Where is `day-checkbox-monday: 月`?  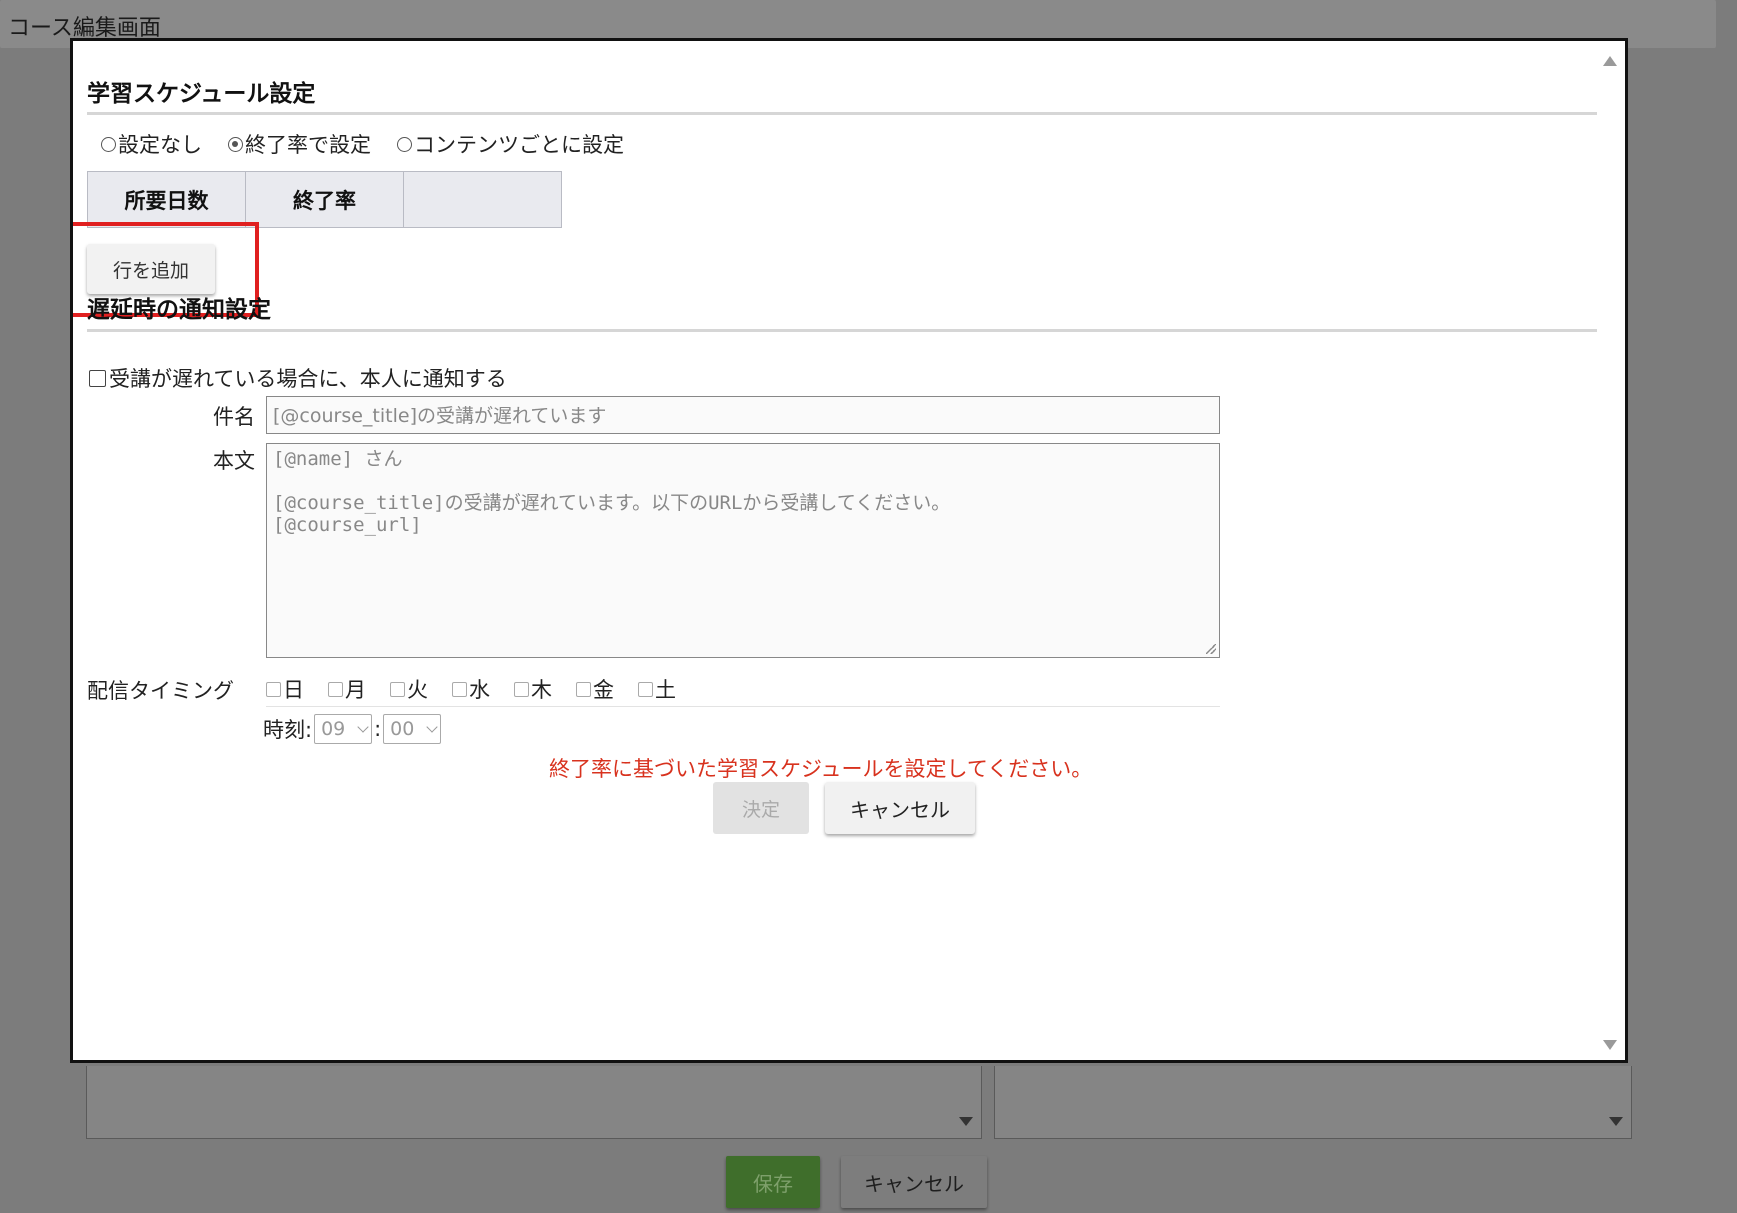
day-checkbox-monday: 月 is located at coordinates (347, 689).